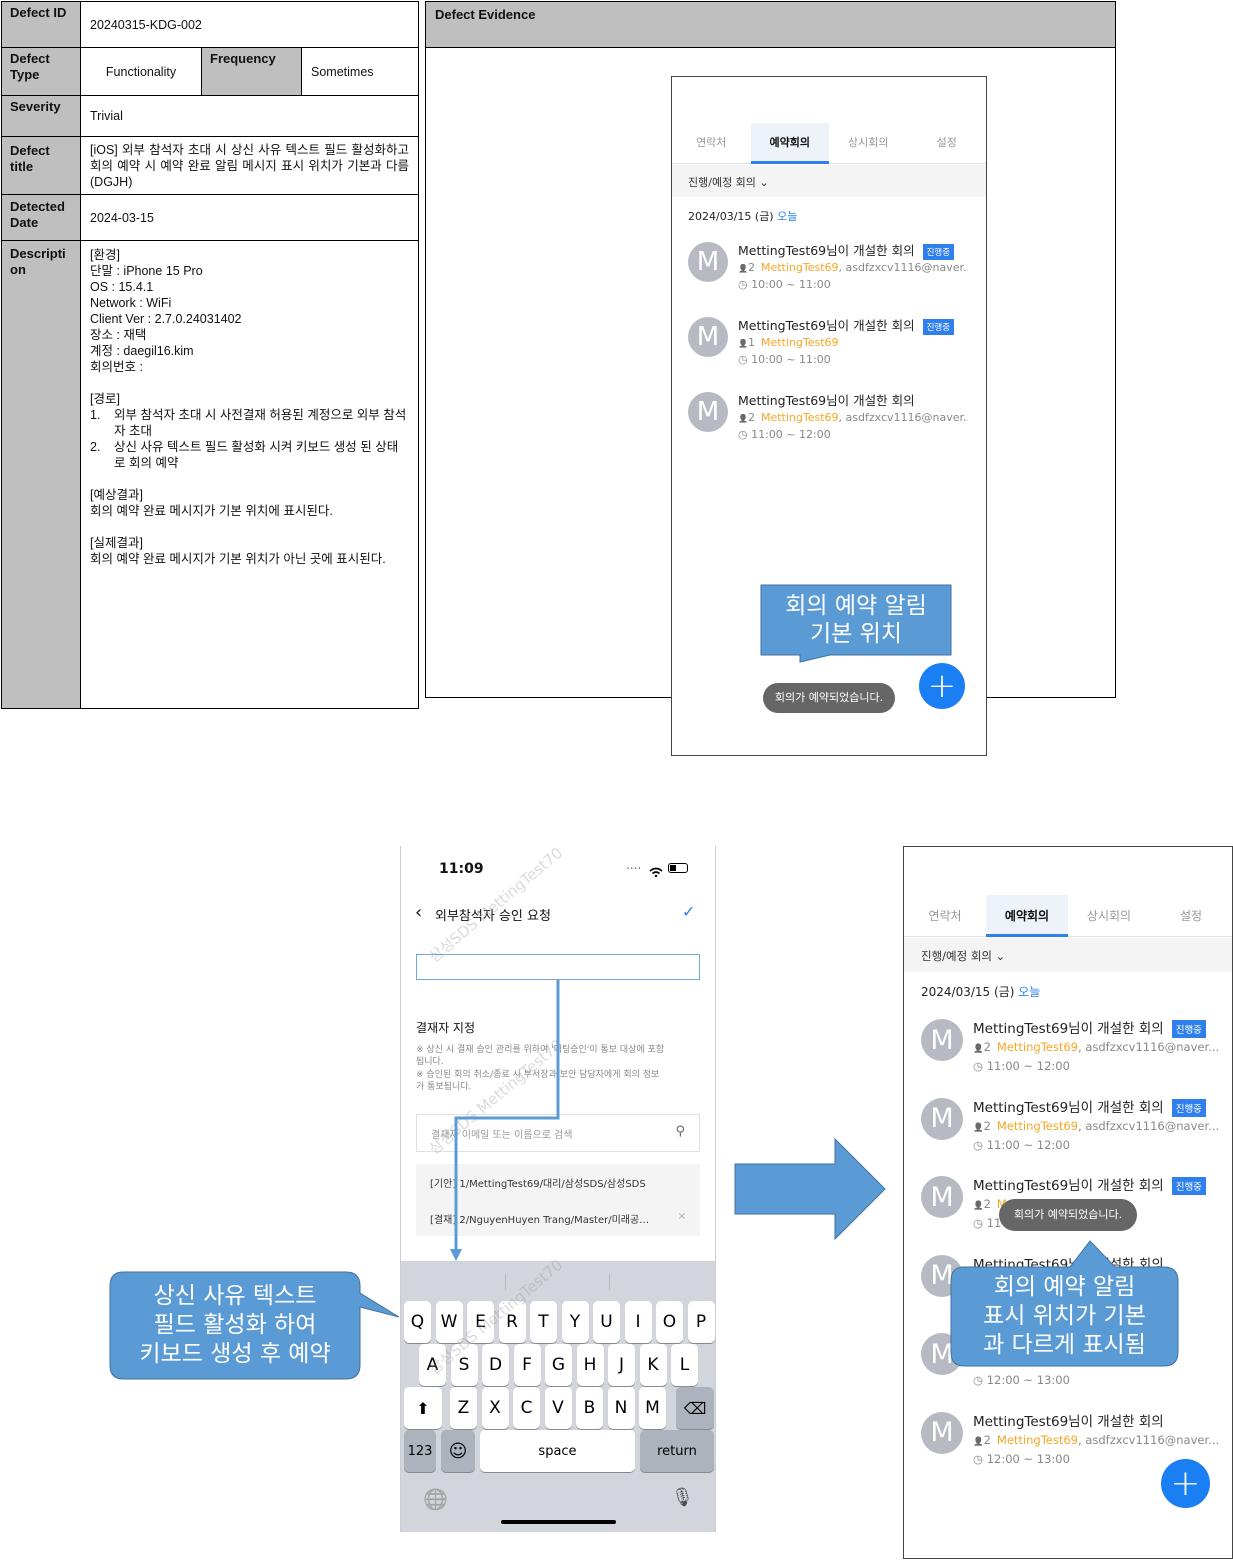 This screenshot has width=1233, height=1568. I want to click on nav-title: 외부참석자 승인 요청, so click(493, 916).